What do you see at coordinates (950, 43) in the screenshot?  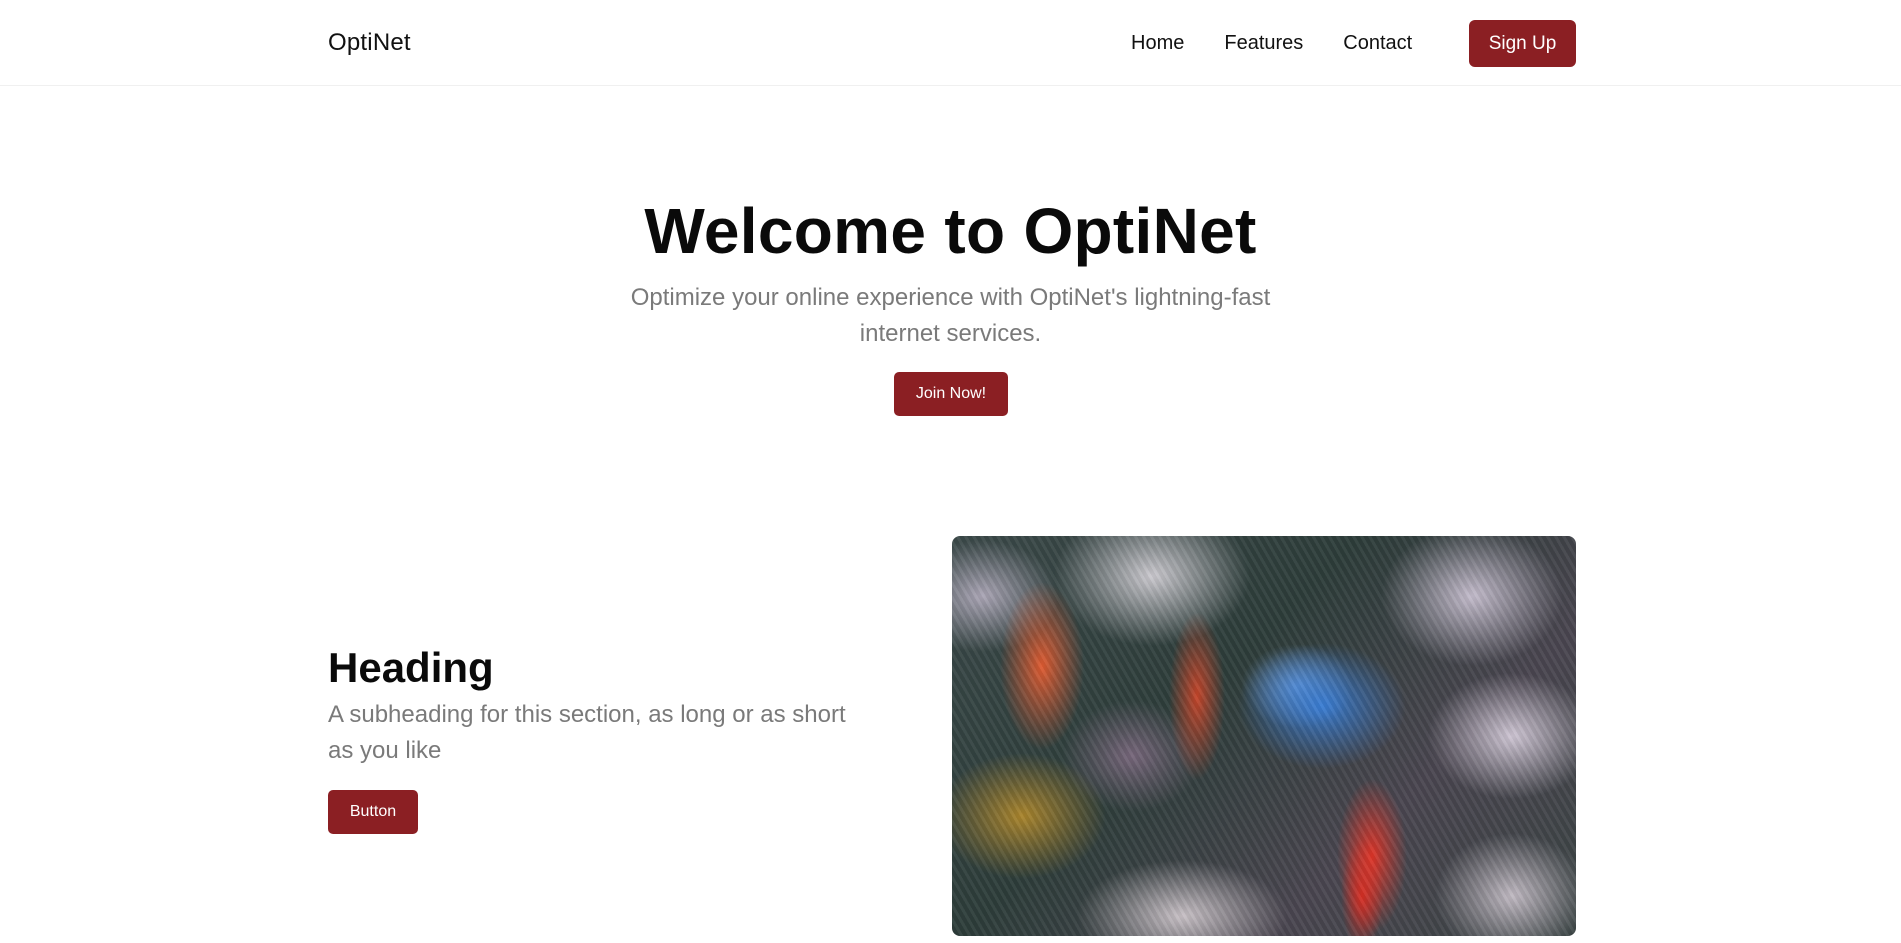 I see `site-header: OptiNet Home Features Contact Sign Up` at bounding box center [950, 43].